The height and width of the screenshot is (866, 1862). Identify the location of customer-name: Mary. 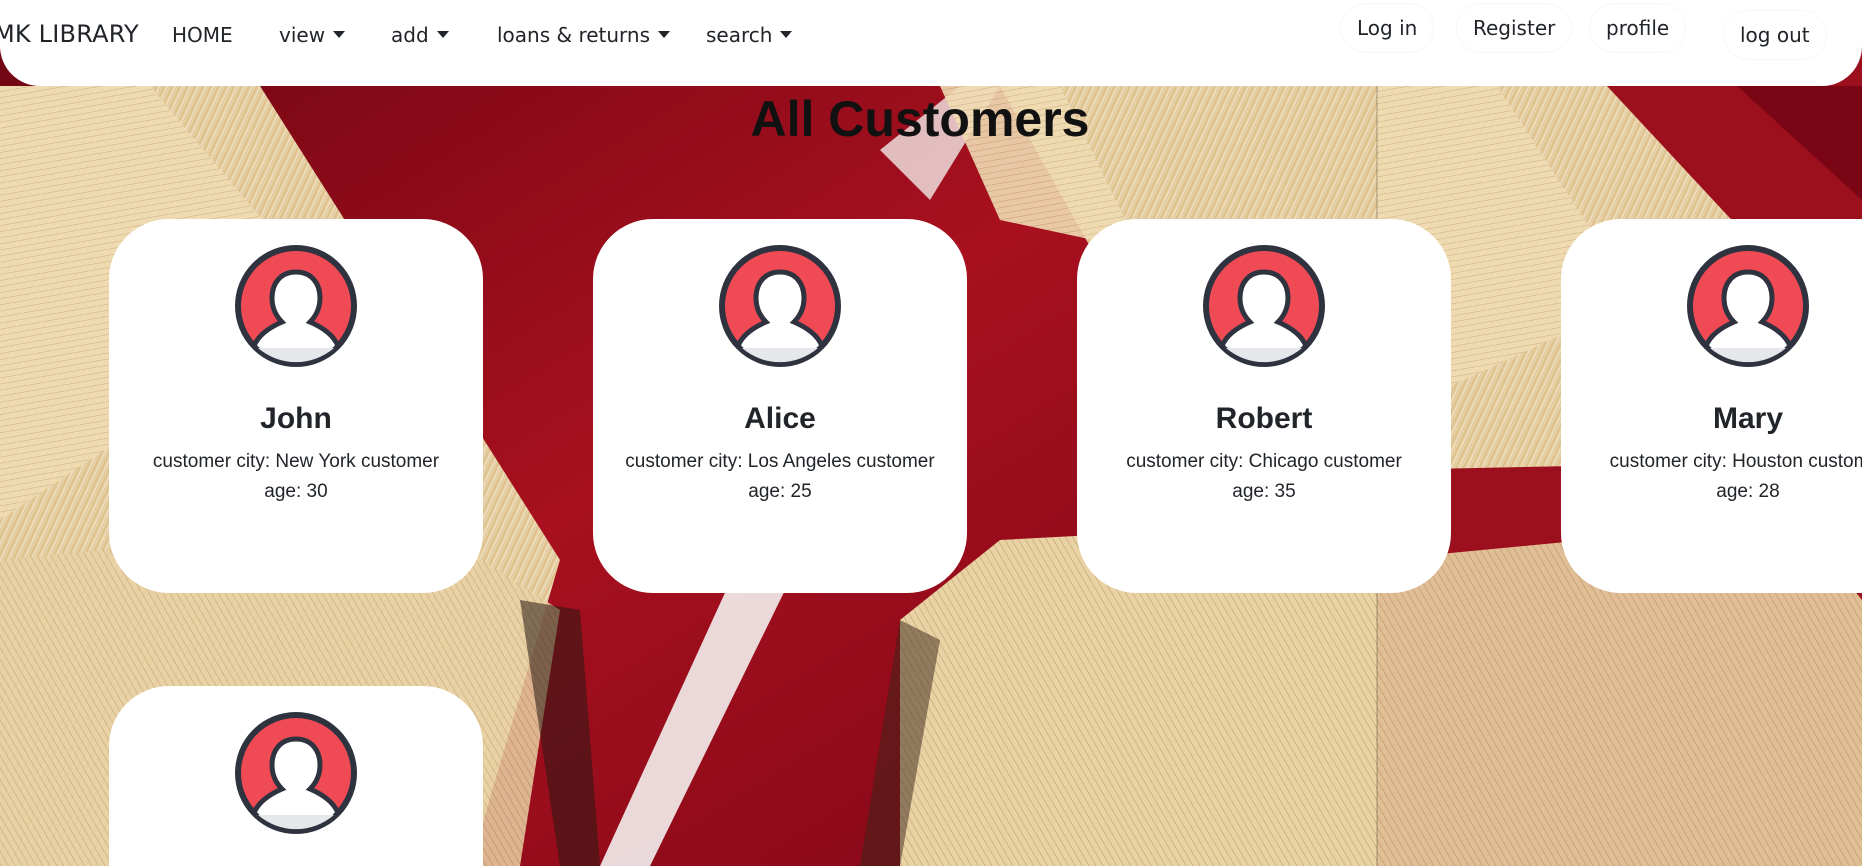
(1748, 418).